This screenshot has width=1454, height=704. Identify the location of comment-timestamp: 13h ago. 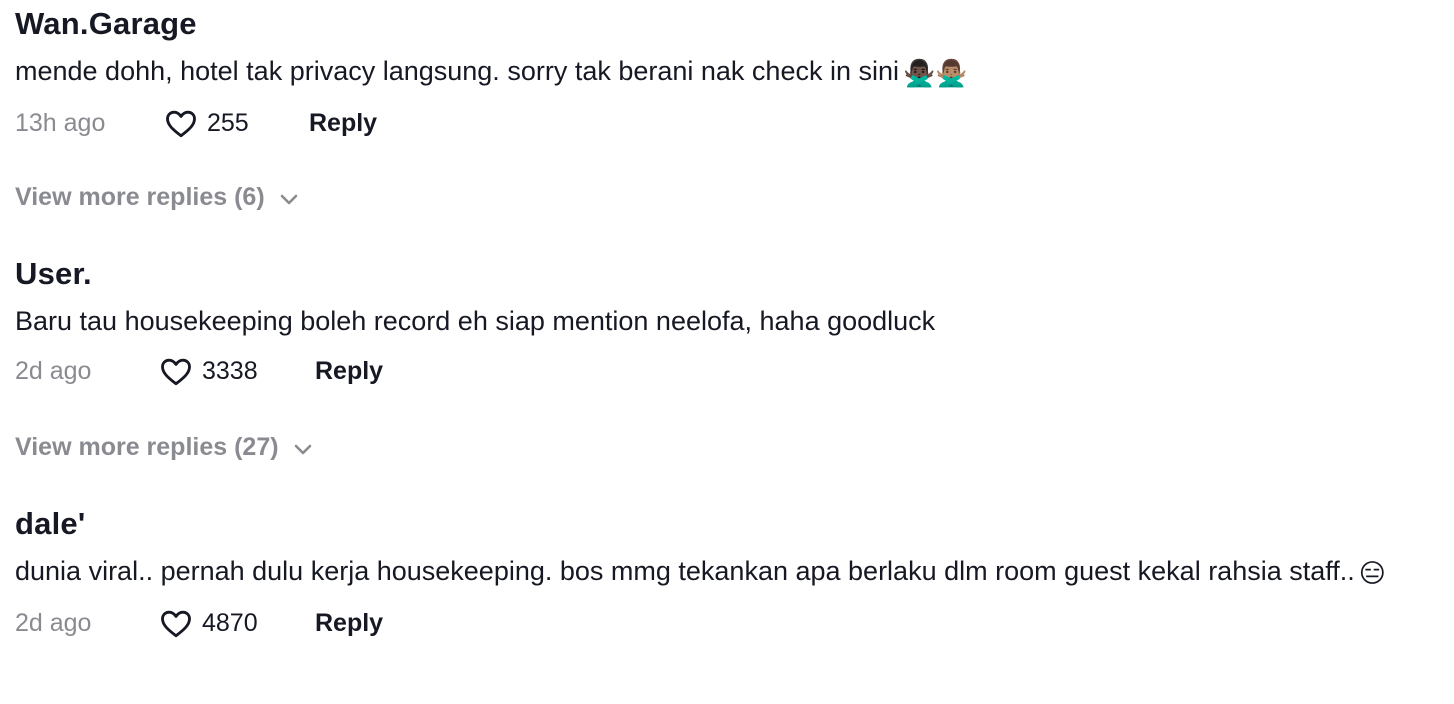
(60, 123).